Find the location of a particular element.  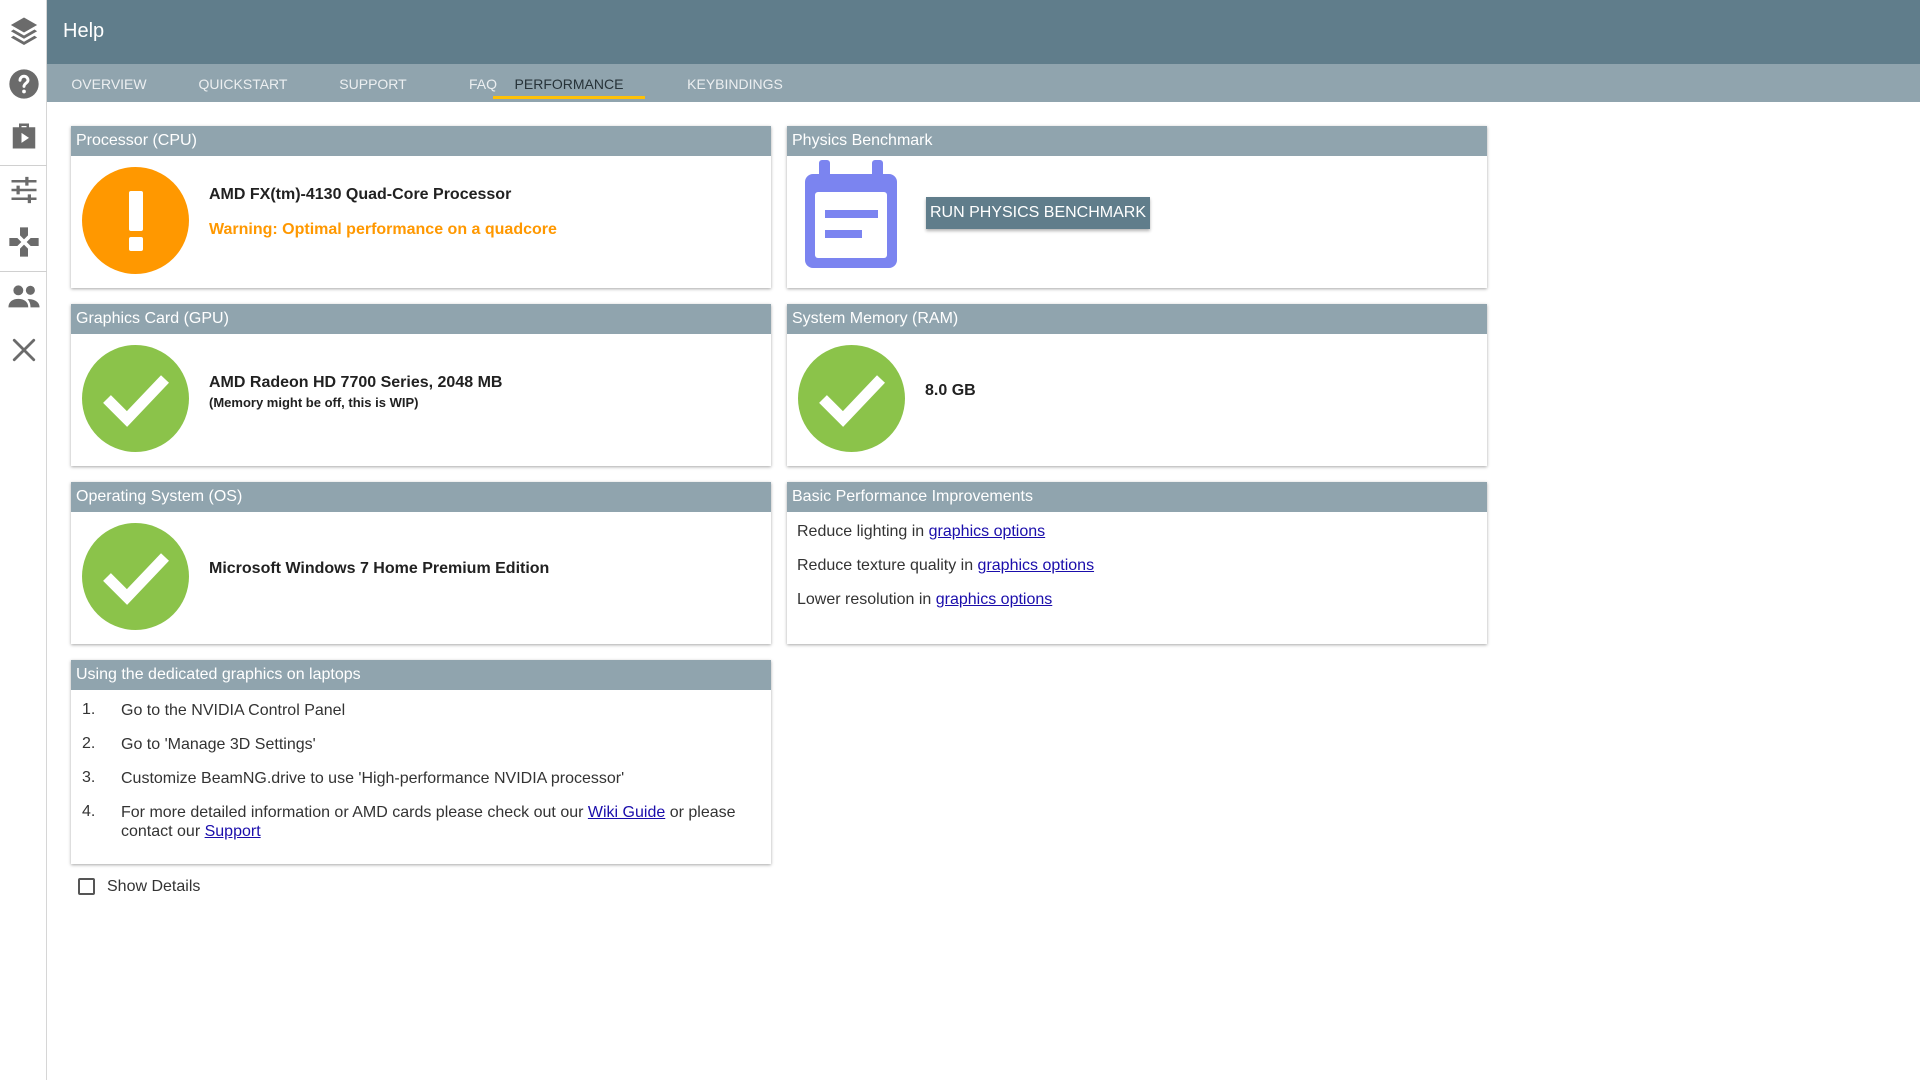

show-details-checkbox is located at coordinates (86, 886).